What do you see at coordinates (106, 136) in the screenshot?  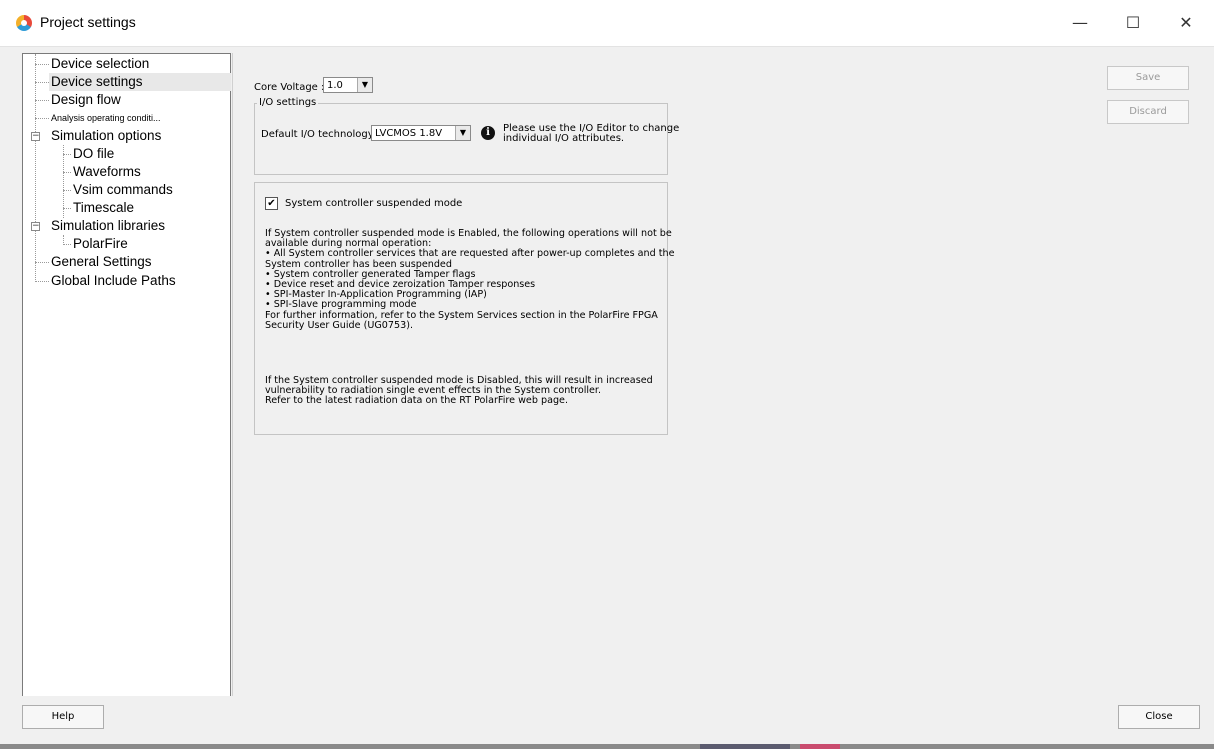 I see `tree-item-simulation-options: Simulation options` at bounding box center [106, 136].